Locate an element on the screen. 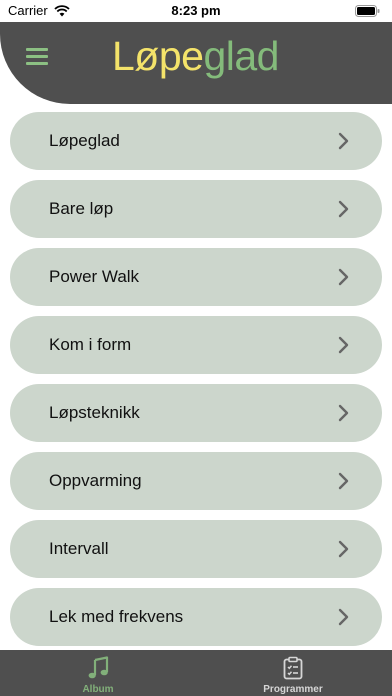  list-item-label: Løpeglad is located at coordinates (84, 140).